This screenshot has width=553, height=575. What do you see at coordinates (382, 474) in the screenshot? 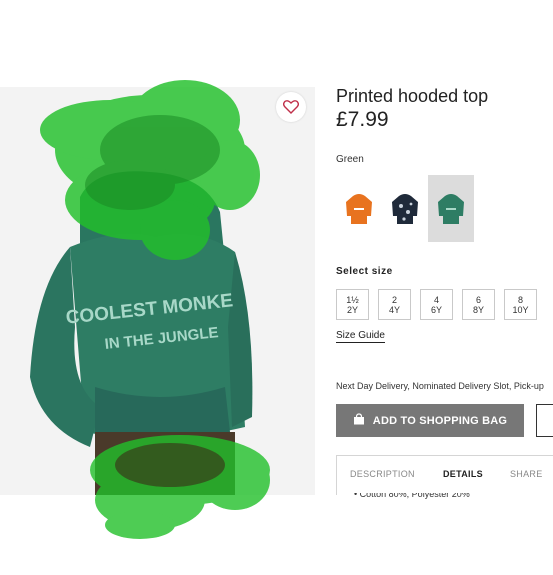
I see `tab-description: DESCRIPTION` at bounding box center [382, 474].